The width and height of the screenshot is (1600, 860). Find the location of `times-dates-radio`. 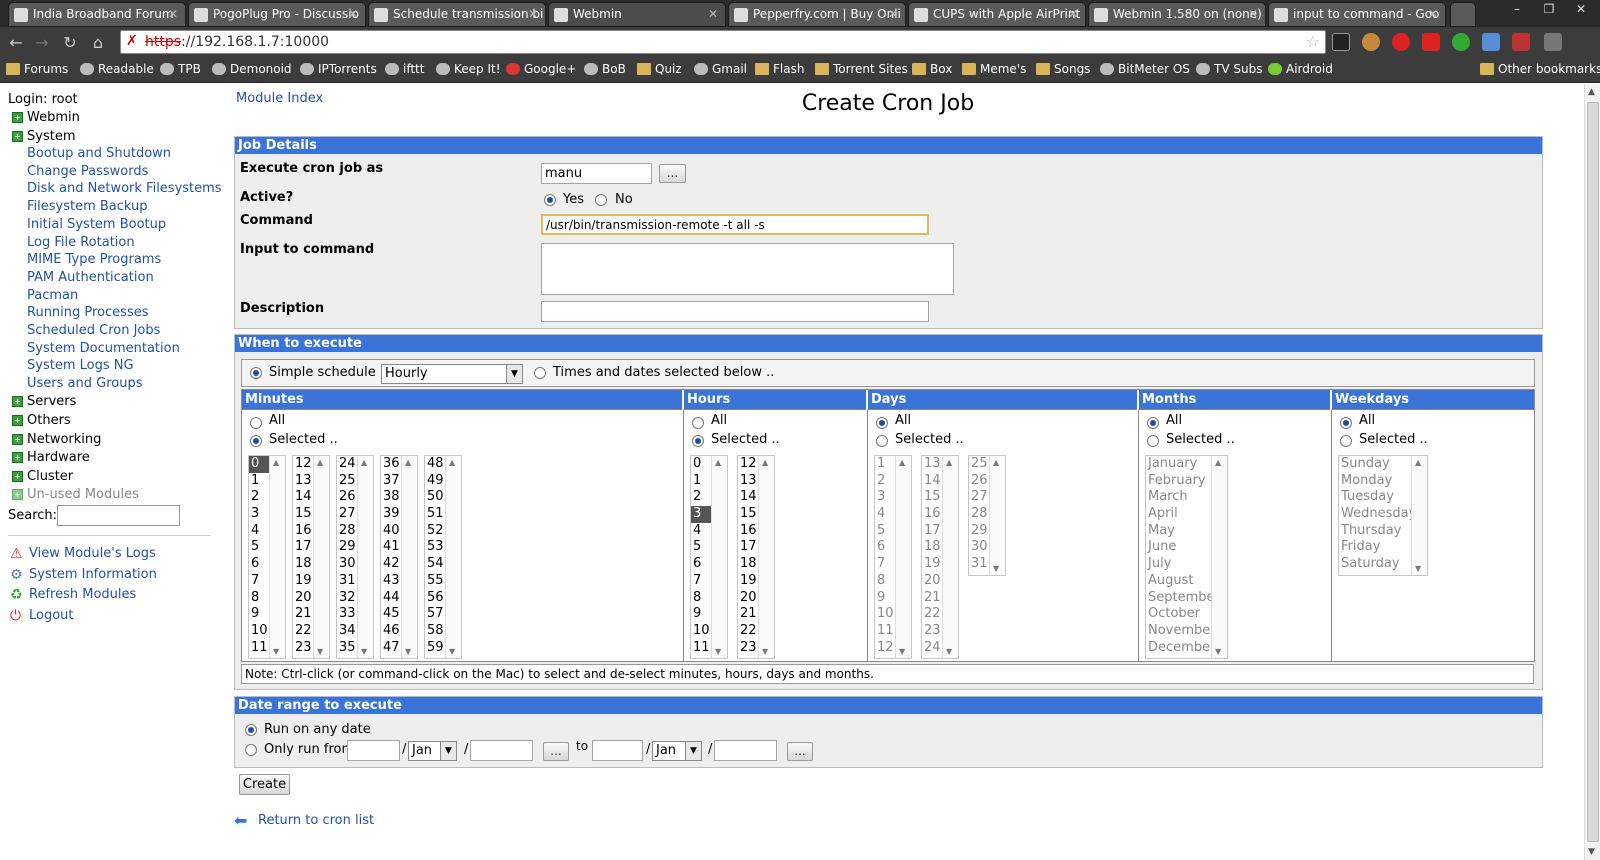

times-dates-radio is located at coordinates (540, 373).